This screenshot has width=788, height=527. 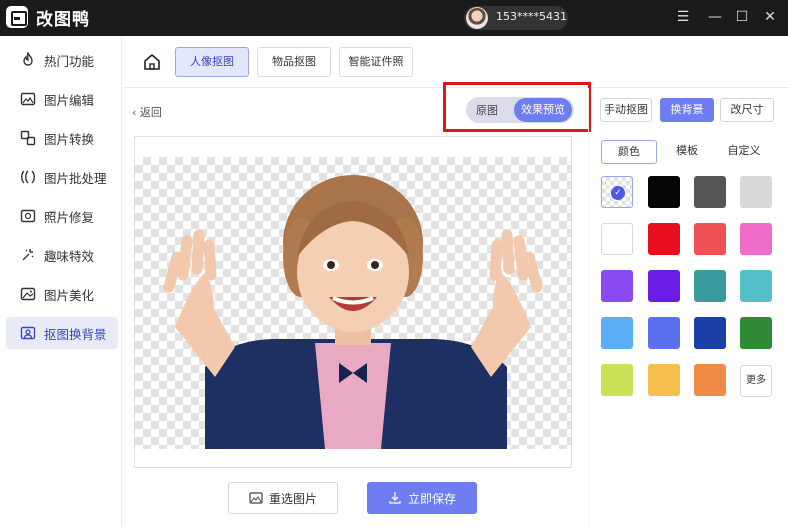 I want to click on image-edit-icon, so click(x=28, y=99).